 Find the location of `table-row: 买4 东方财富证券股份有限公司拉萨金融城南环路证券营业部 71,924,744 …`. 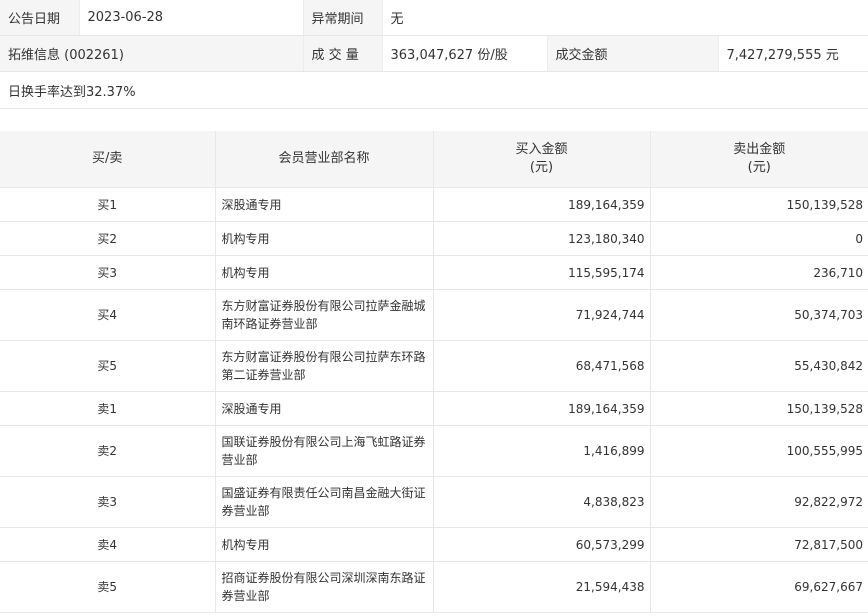

table-row: 买4 东方财富证券股份有限公司拉萨金融城南环路证券营业部 71,924,744 … is located at coordinates (434, 315).